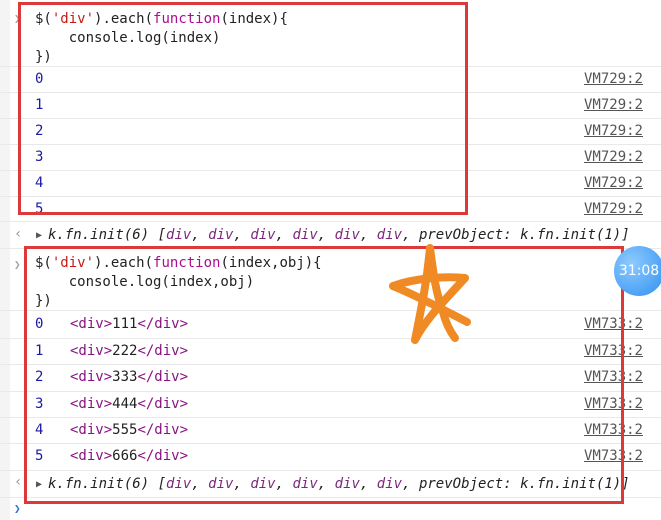  I want to click on star-drawing-icon, so click(430, 294).